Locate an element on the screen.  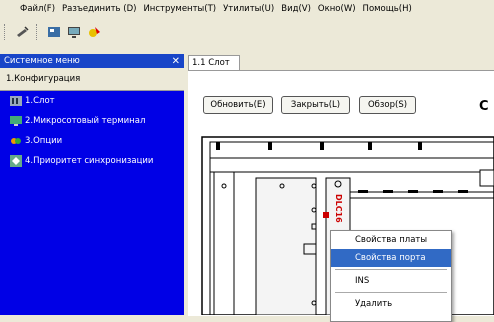
sidebar-item-label: 1.Слот is located at coordinates (40, 101).